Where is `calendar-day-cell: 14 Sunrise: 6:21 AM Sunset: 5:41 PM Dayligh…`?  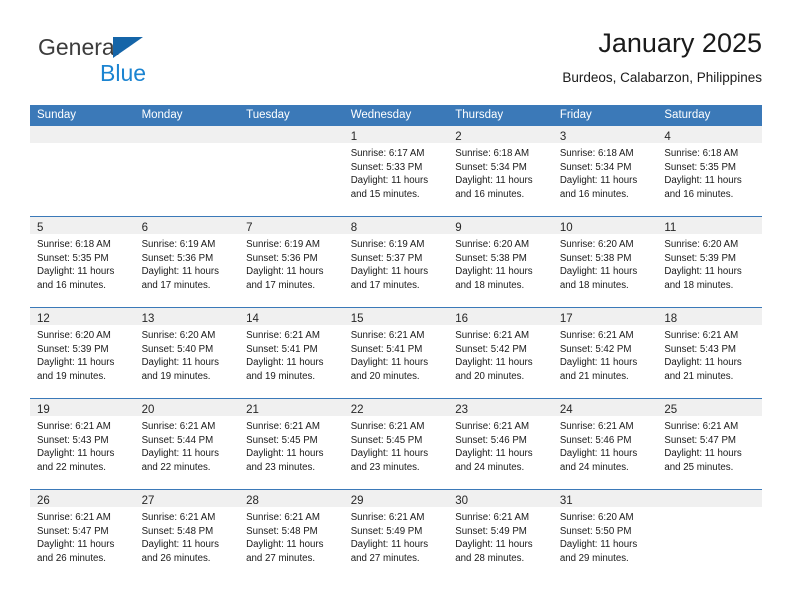 calendar-day-cell: 14 Sunrise: 6:21 AM Sunset: 5:41 PM Dayligh… is located at coordinates (291, 353).